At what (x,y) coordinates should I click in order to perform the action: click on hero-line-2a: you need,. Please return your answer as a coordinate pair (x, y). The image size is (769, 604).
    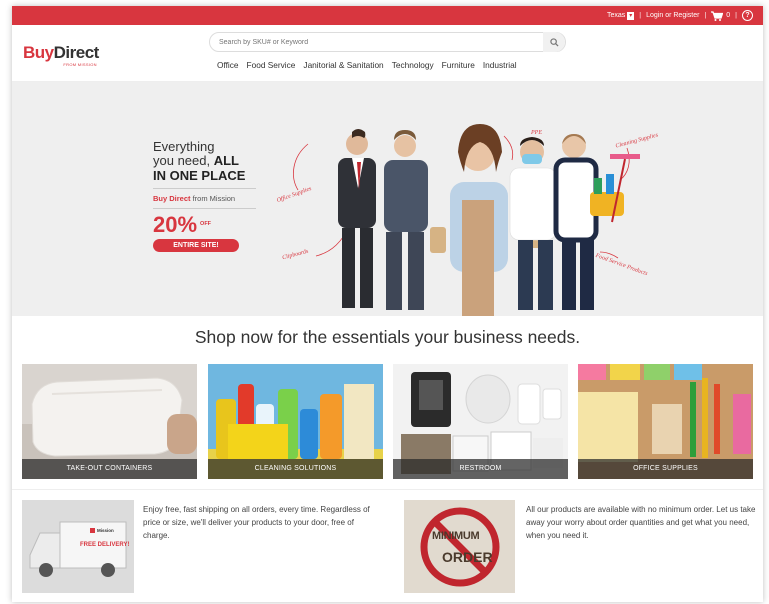
    Looking at the image, I should click on (183, 160).